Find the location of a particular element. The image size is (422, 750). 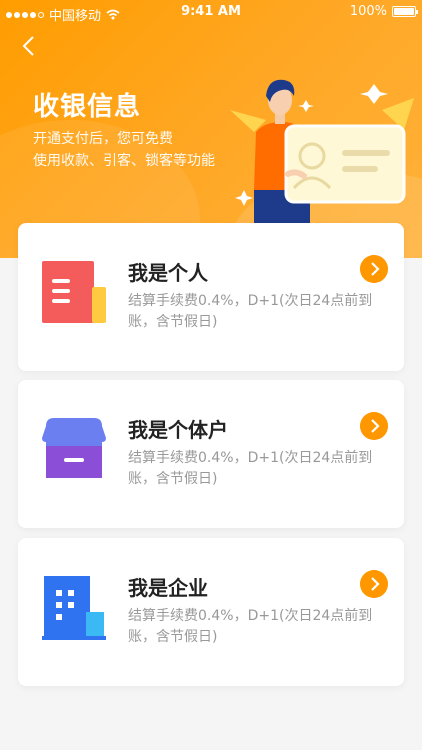

battery-icon is located at coordinates (405, 11).